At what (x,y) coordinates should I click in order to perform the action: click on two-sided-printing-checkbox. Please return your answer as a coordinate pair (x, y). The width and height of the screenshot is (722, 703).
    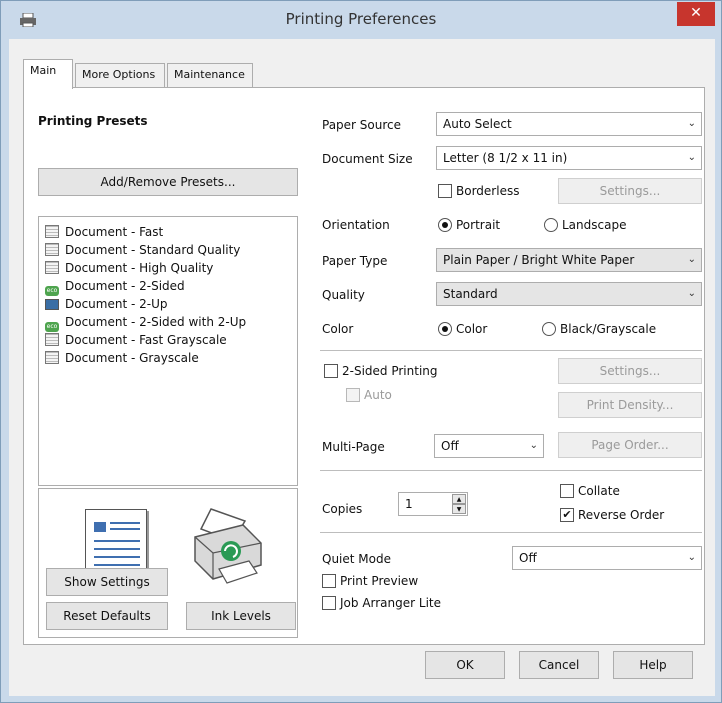
    Looking at the image, I should click on (331, 371).